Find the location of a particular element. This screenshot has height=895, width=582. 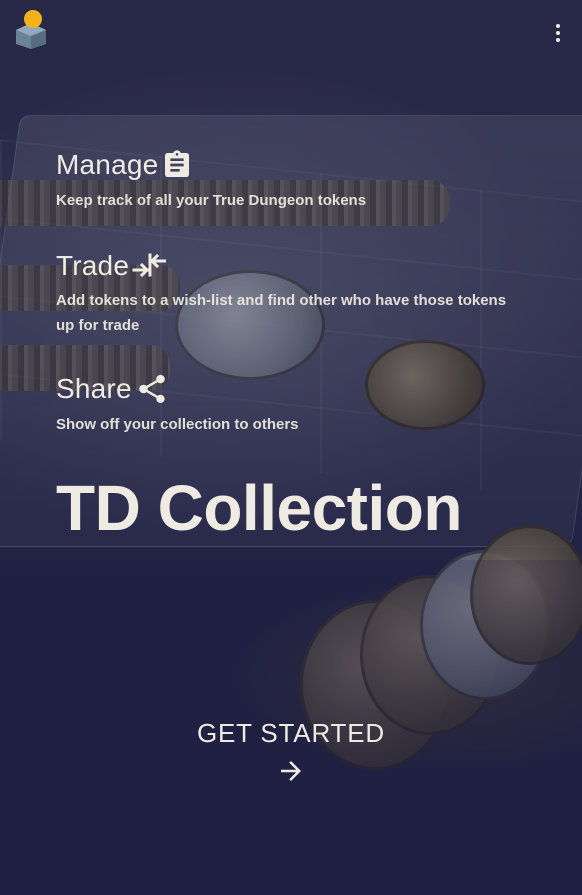

clipboard-icon is located at coordinates (177, 163).